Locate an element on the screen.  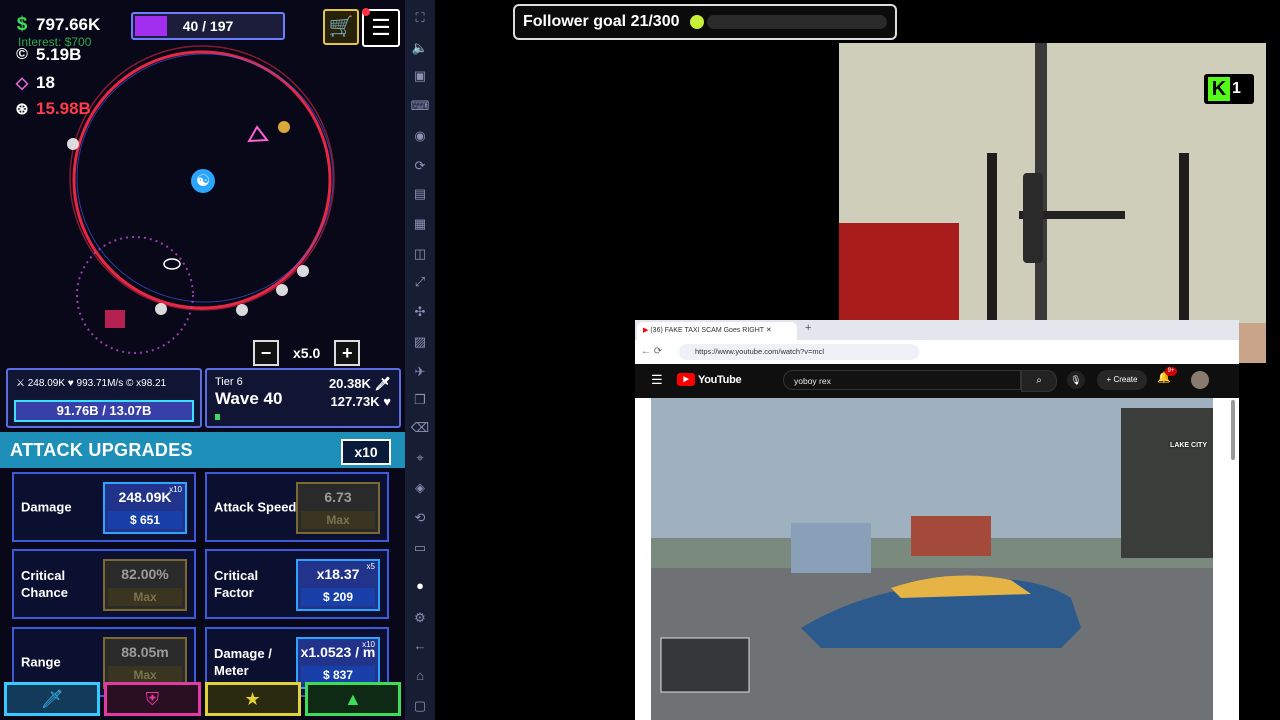
follower-goal-widget: Follower goal 21/300 is located at coordinates (705, 22).